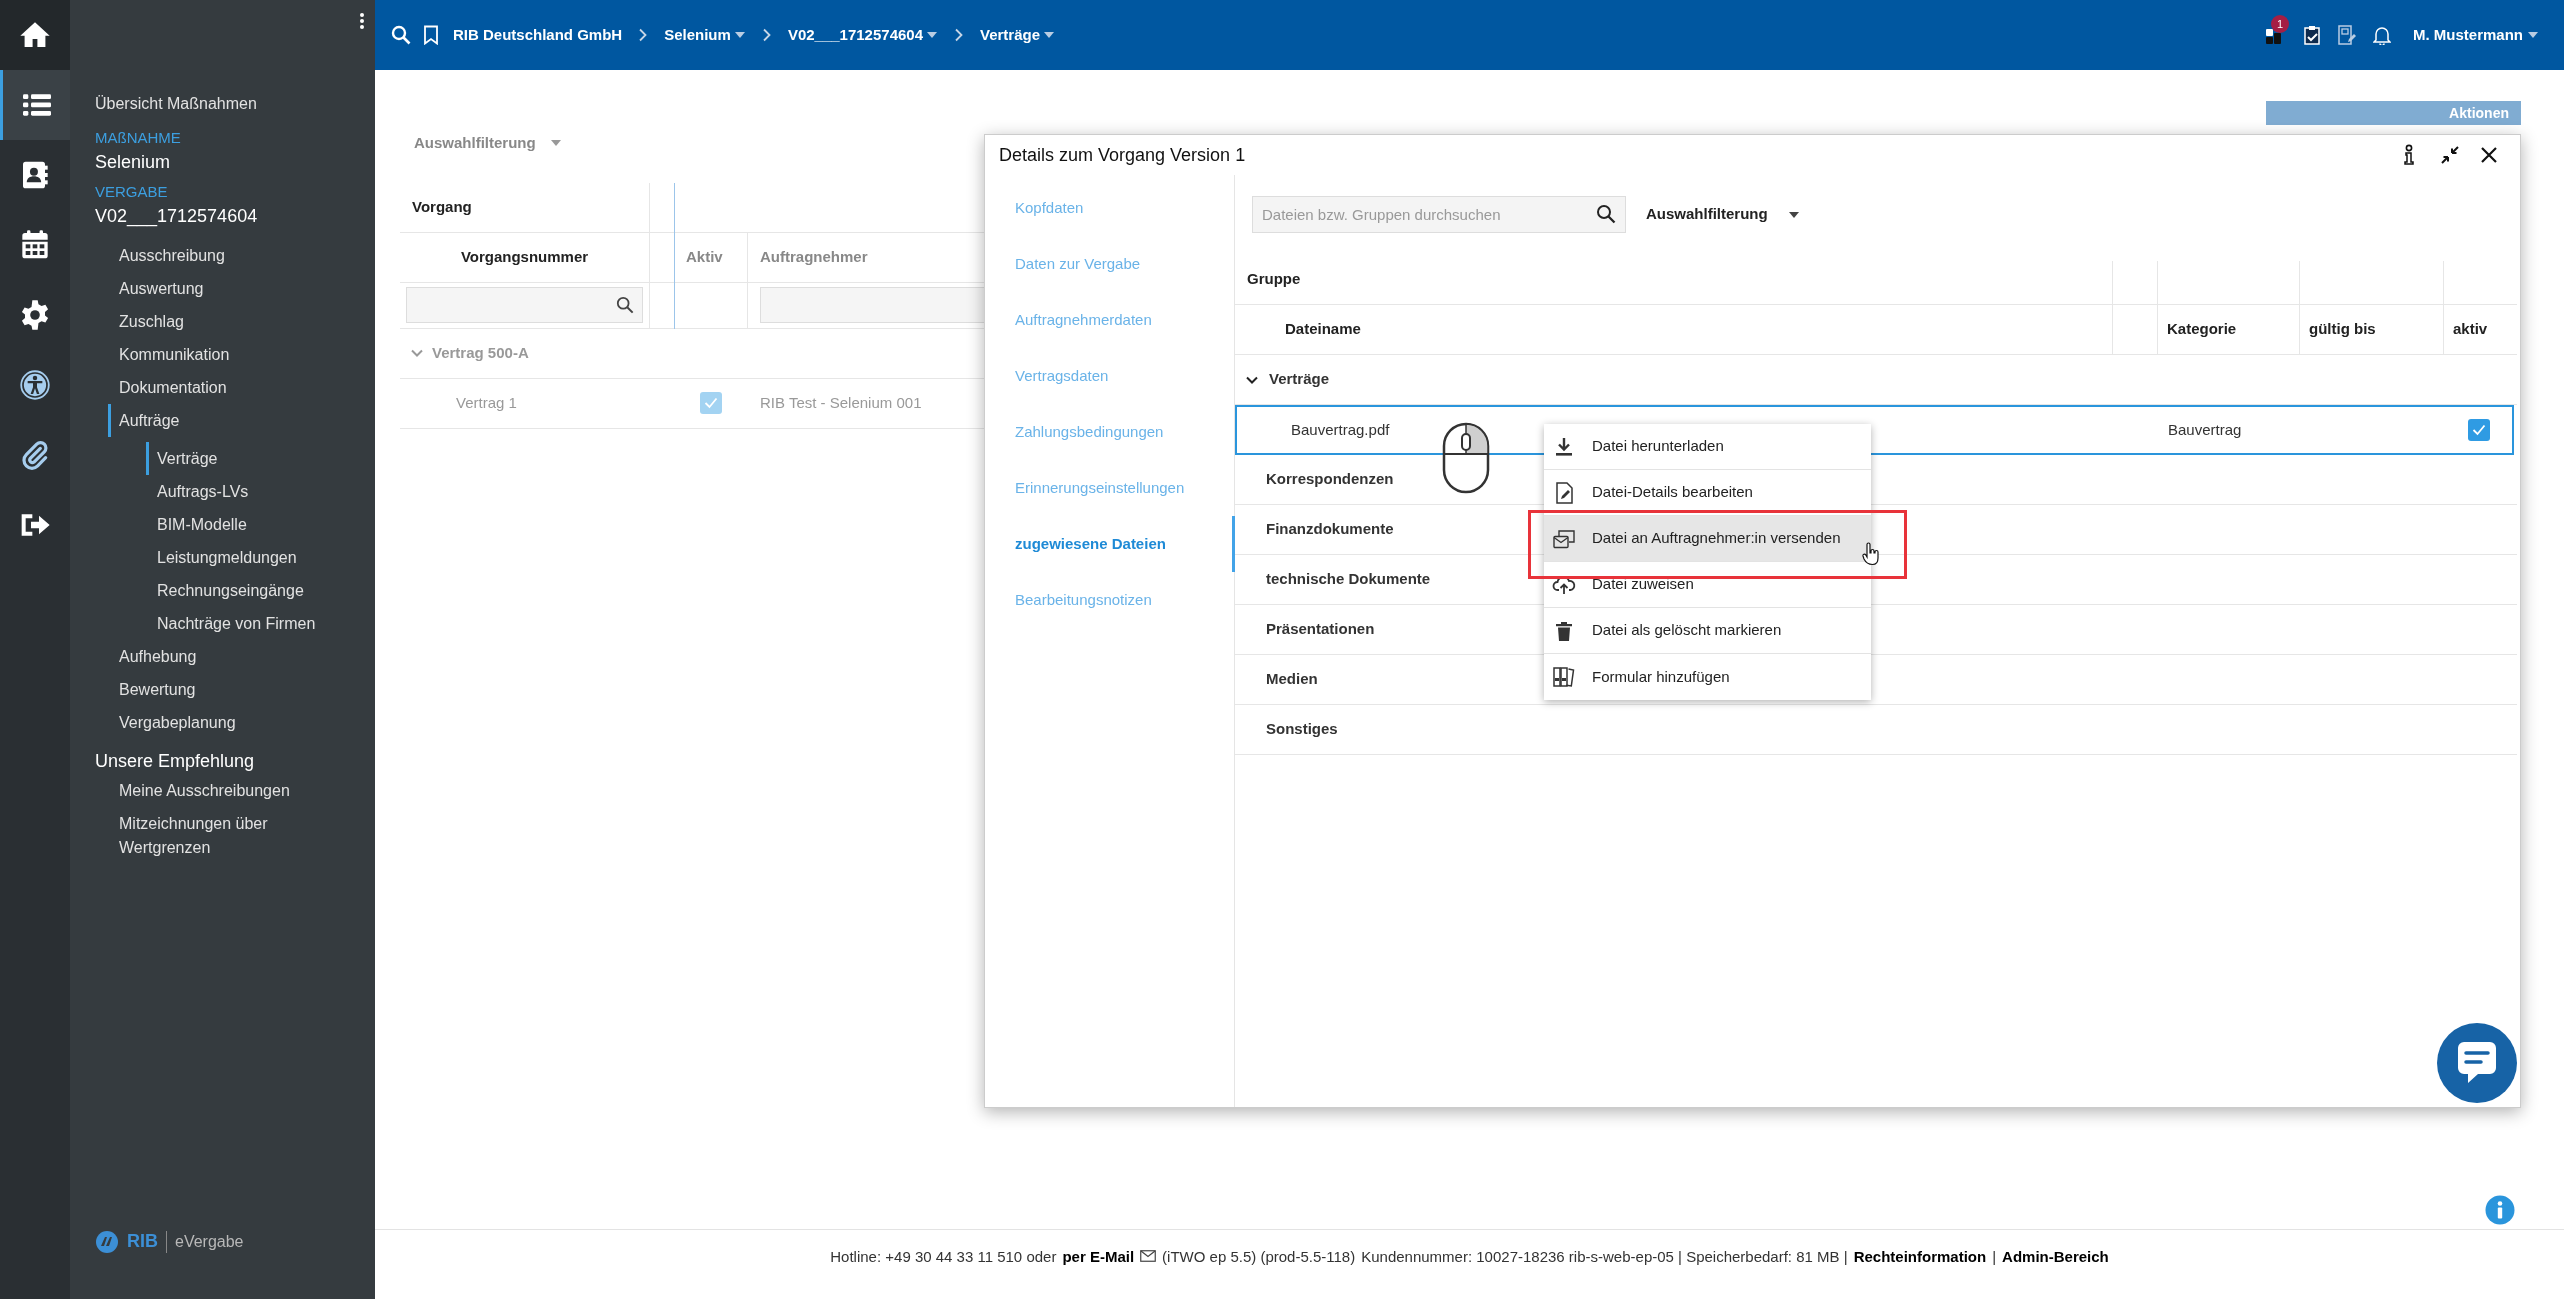 This screenshot has height=1299, width=2564. Describe the element at coordinates (2055, 1257) in the screenshot. I see `footer-link: Admin-Bereich` at that location.